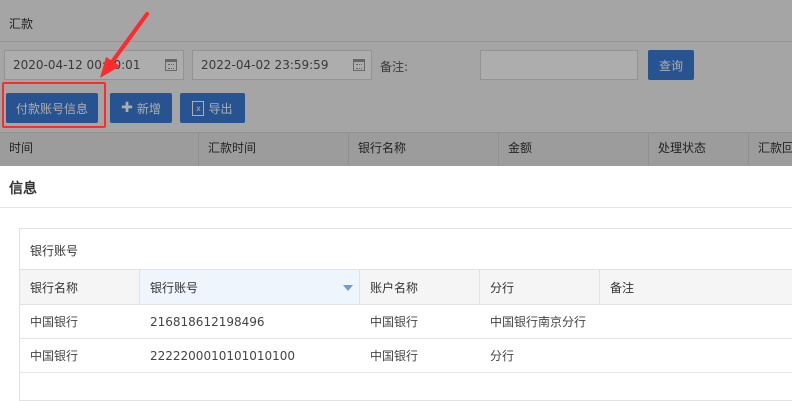  What do you see at coordinates (420, 287) in the screenshot?
I see `column-header-account-name: 账户名称` at bounding box center [420, 287].